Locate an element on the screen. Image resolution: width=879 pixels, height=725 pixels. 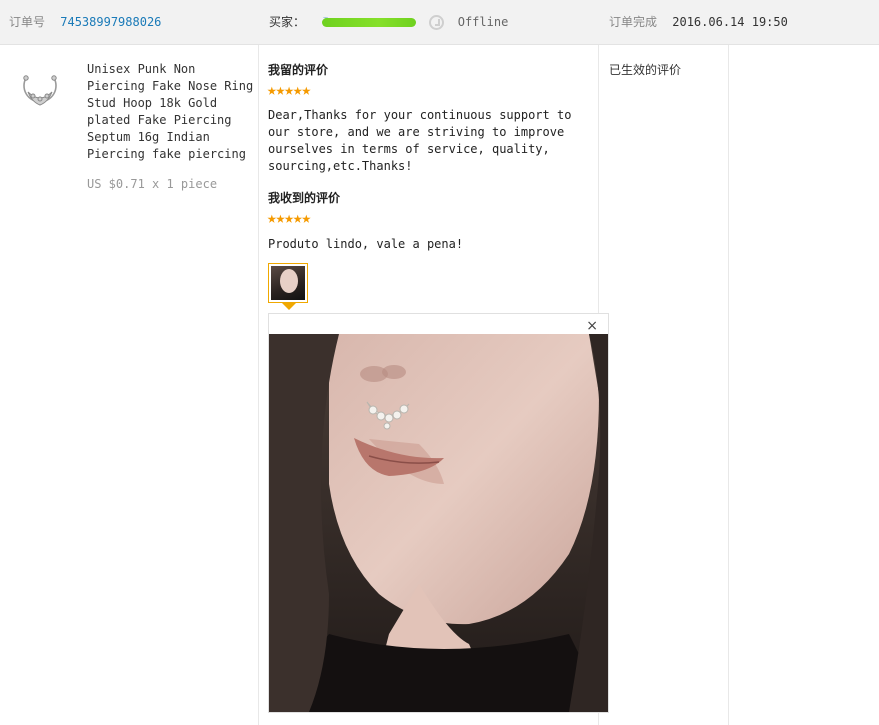
buyer-status: Offline is located at coordinates (483, 22).